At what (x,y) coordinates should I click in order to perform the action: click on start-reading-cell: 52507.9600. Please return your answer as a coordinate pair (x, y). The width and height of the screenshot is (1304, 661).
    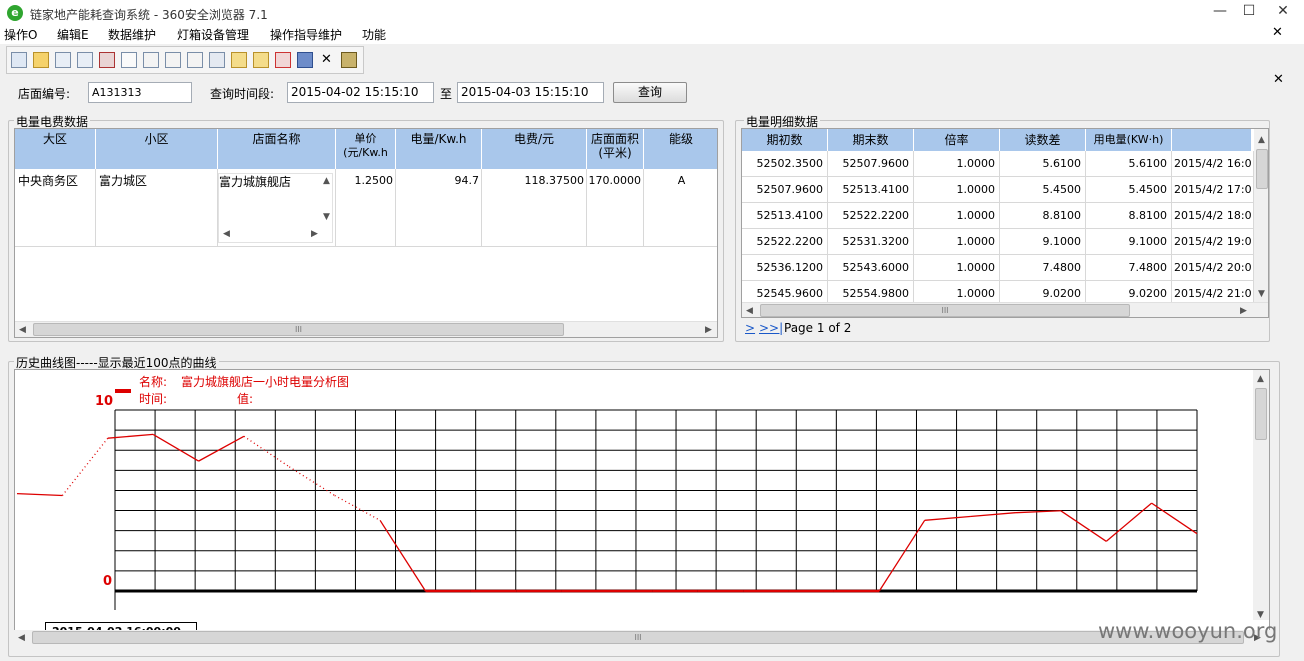
    Looking at the image, I should click on (785, 190).